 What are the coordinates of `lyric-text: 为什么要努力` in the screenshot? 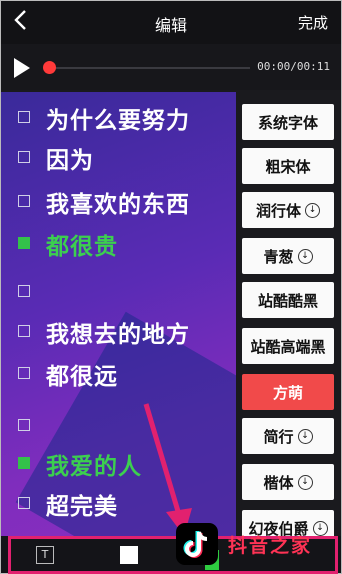 It's located at (118, 121).